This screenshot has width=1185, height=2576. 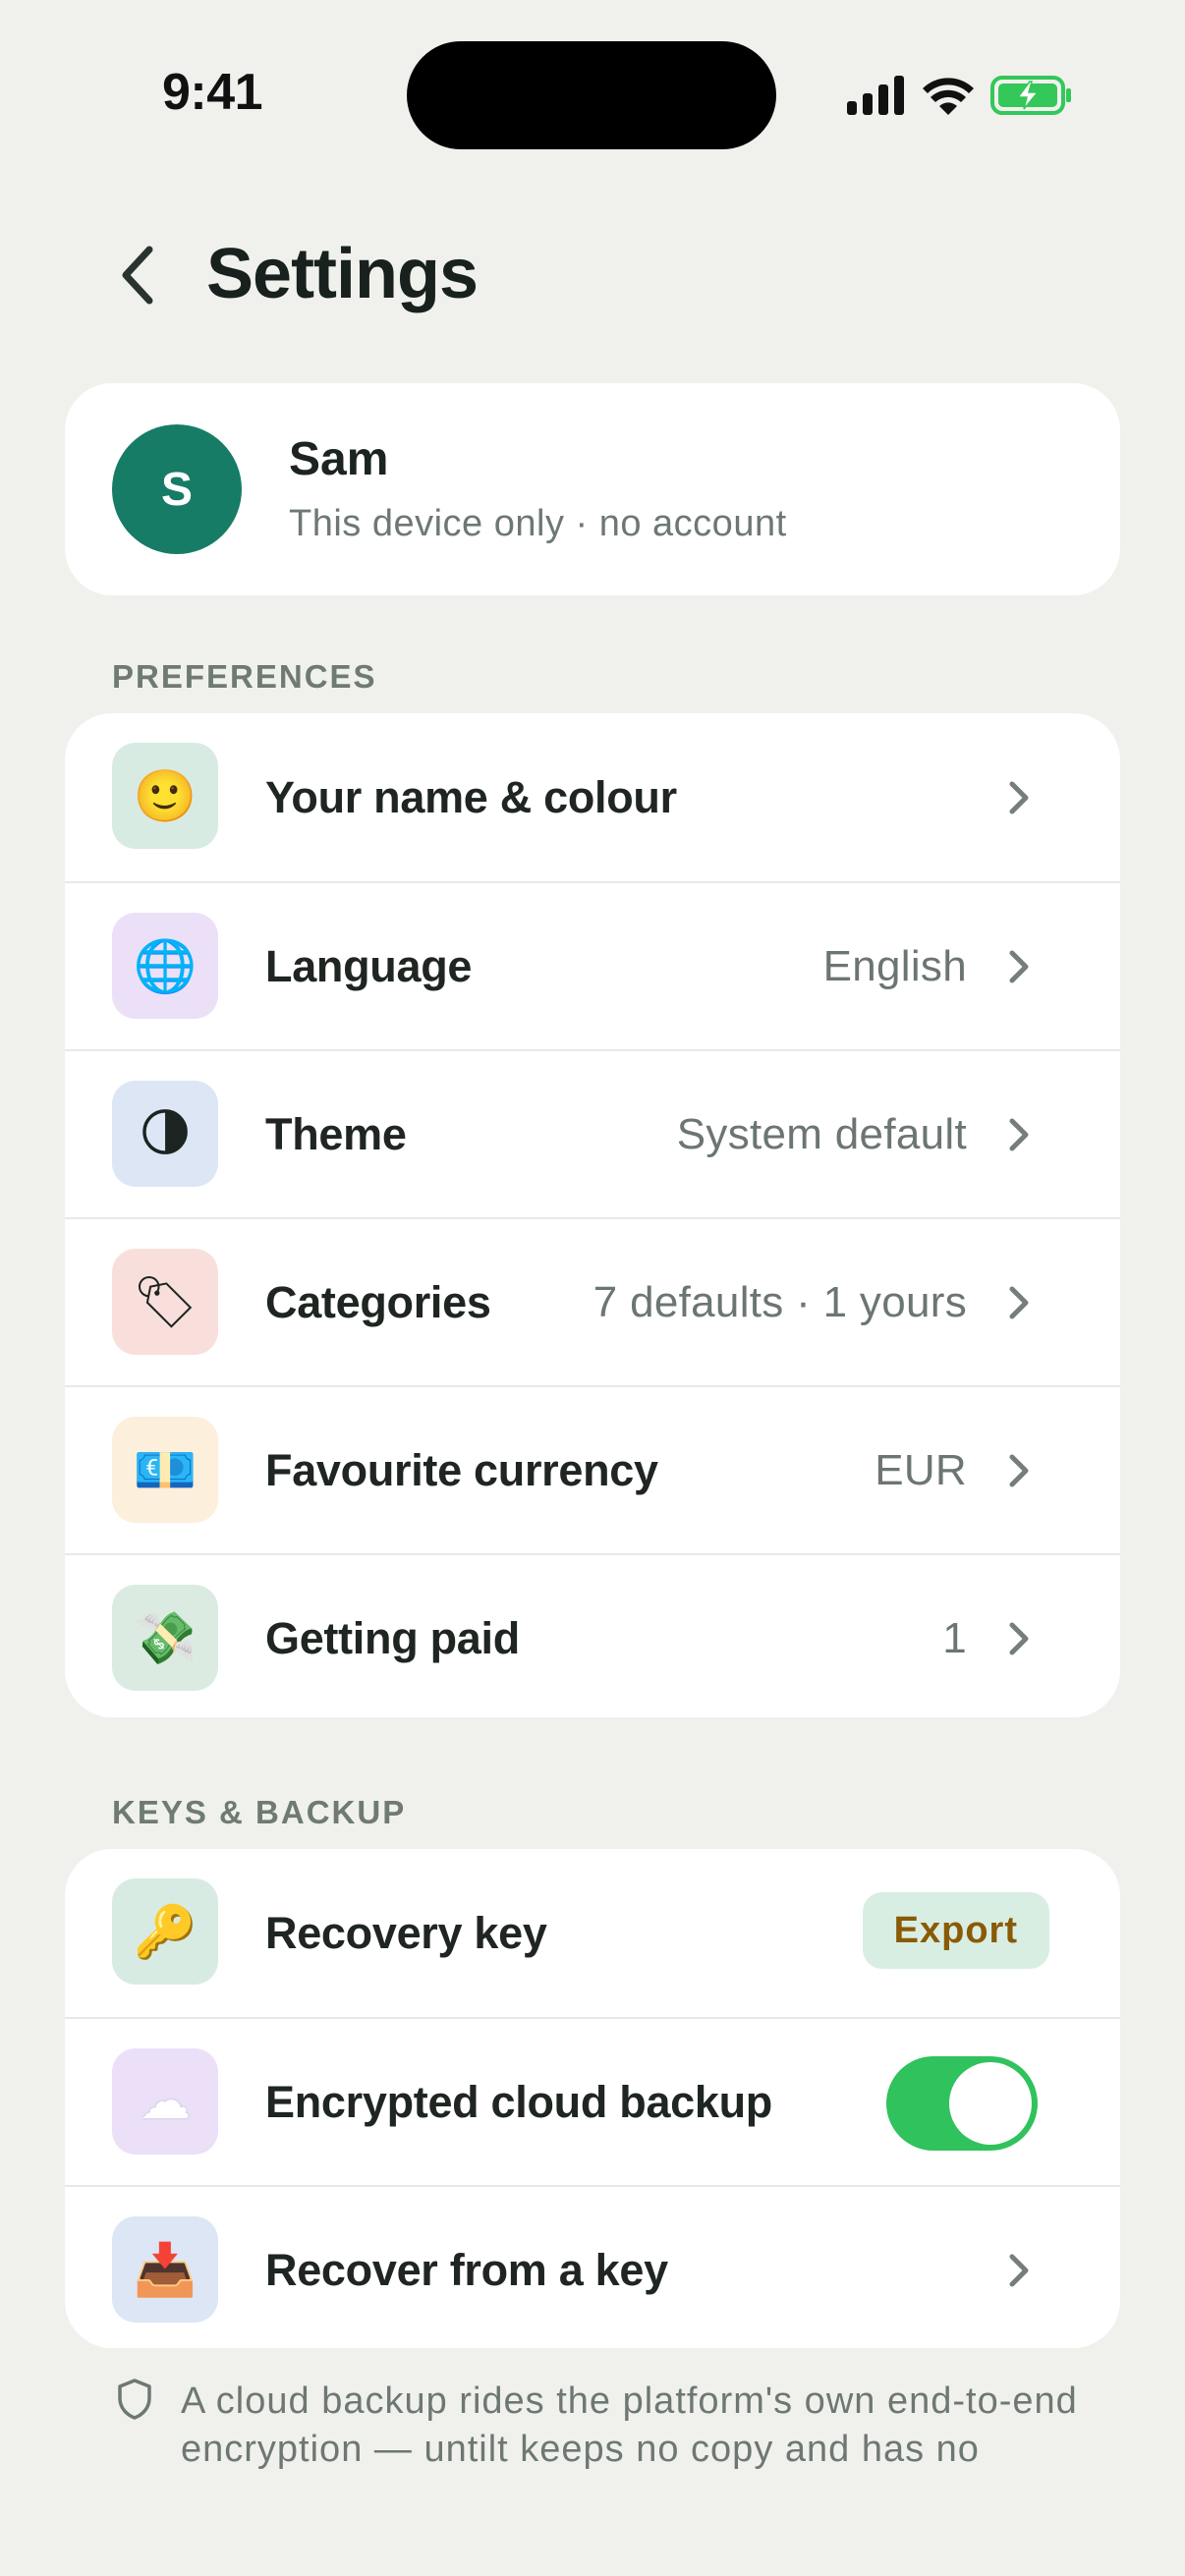 What do you see at coordinates (921, 1469) in the screenshot?
I see `row-value: EUR` at bounding box center [921, 1469].